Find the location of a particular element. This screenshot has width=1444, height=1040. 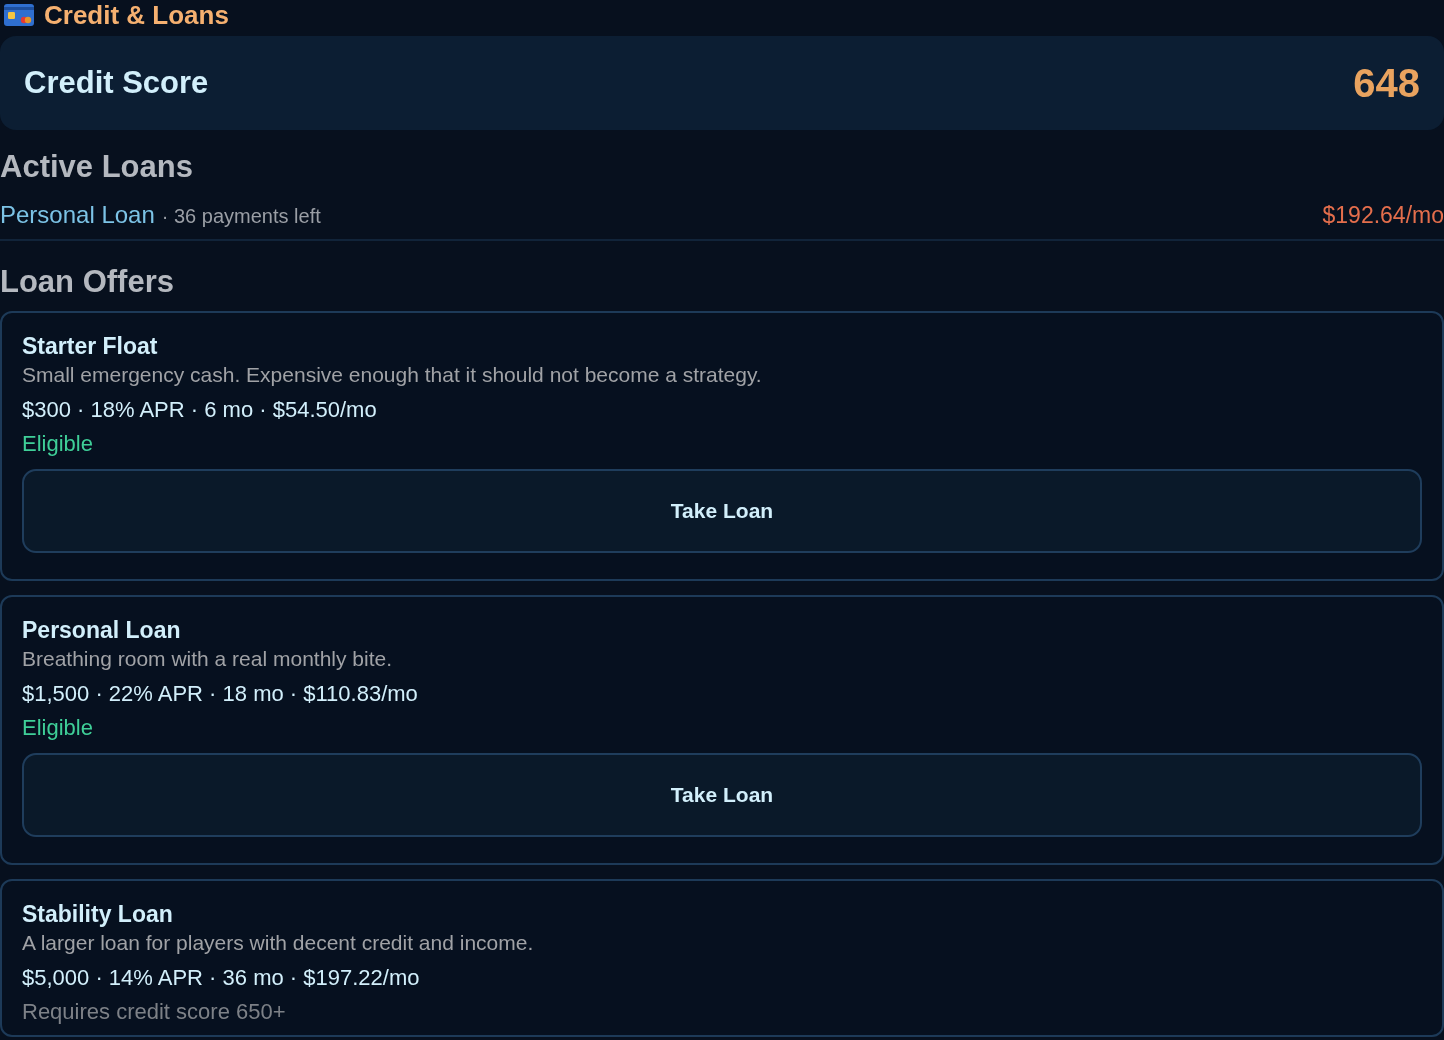

offer-description: A larger loan for players with decent credit and income. is located at coordinates (278, 943).